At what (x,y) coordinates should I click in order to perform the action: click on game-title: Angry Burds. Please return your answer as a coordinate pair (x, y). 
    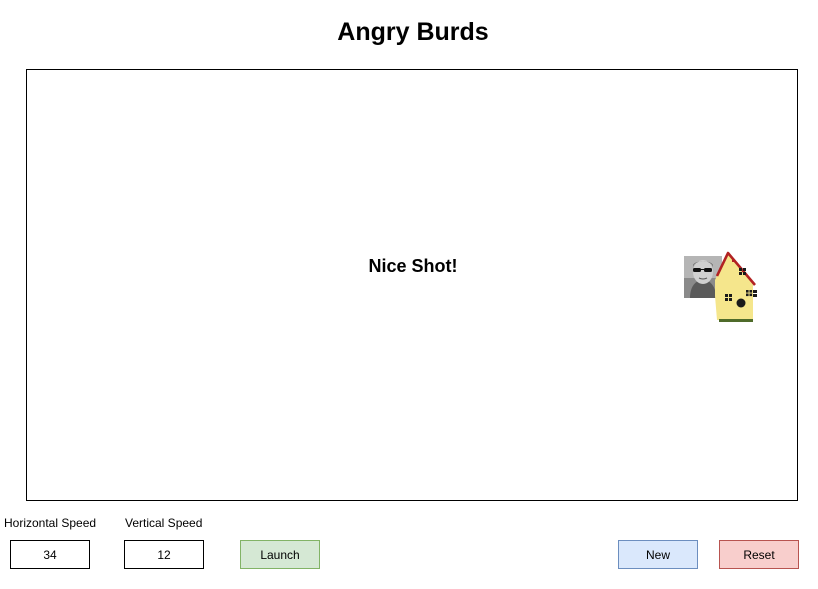
    Looking at the image, I should click on (413, 32).